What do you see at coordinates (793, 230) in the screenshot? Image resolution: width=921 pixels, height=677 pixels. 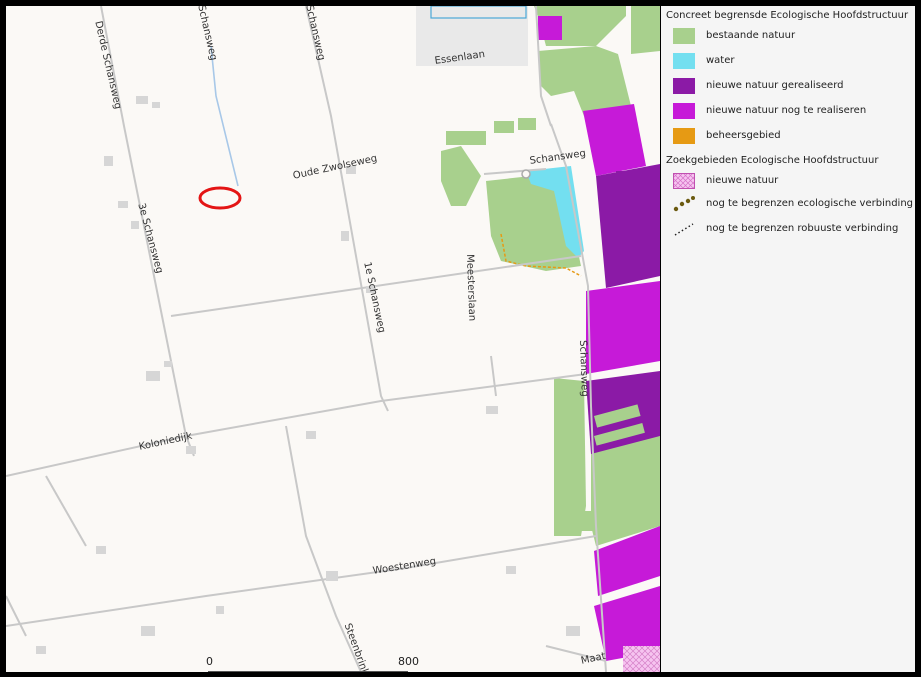 I see `legend-item-robust-connection: nog te begrenzen robuuste verbinding` at bounding box center [793, 230].